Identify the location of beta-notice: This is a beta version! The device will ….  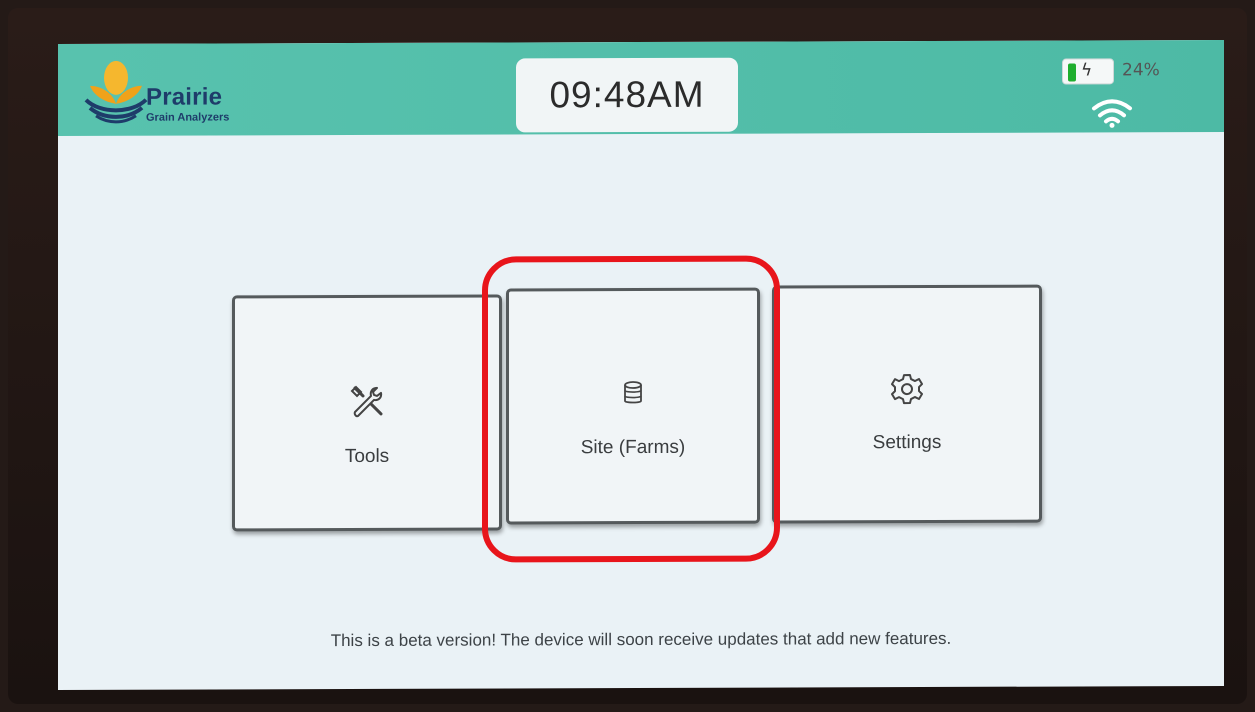
(641, 639).